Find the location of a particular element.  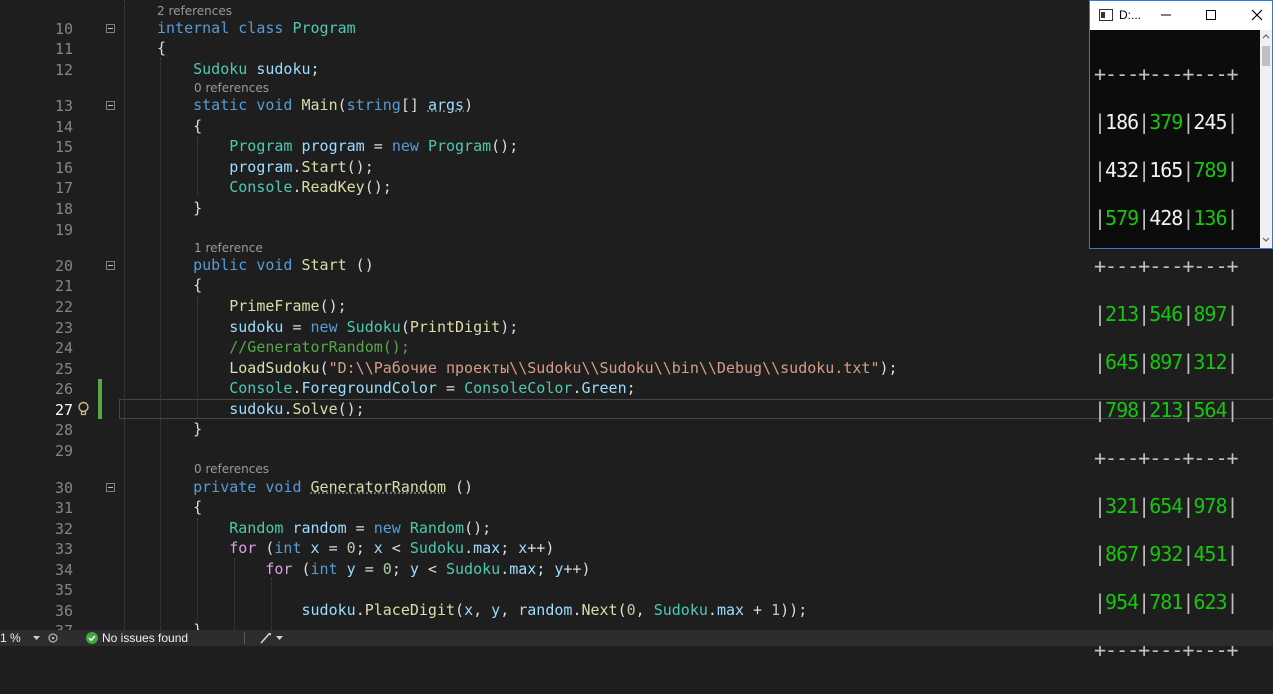

line-number: 22 is located at coordinates (63, 307).